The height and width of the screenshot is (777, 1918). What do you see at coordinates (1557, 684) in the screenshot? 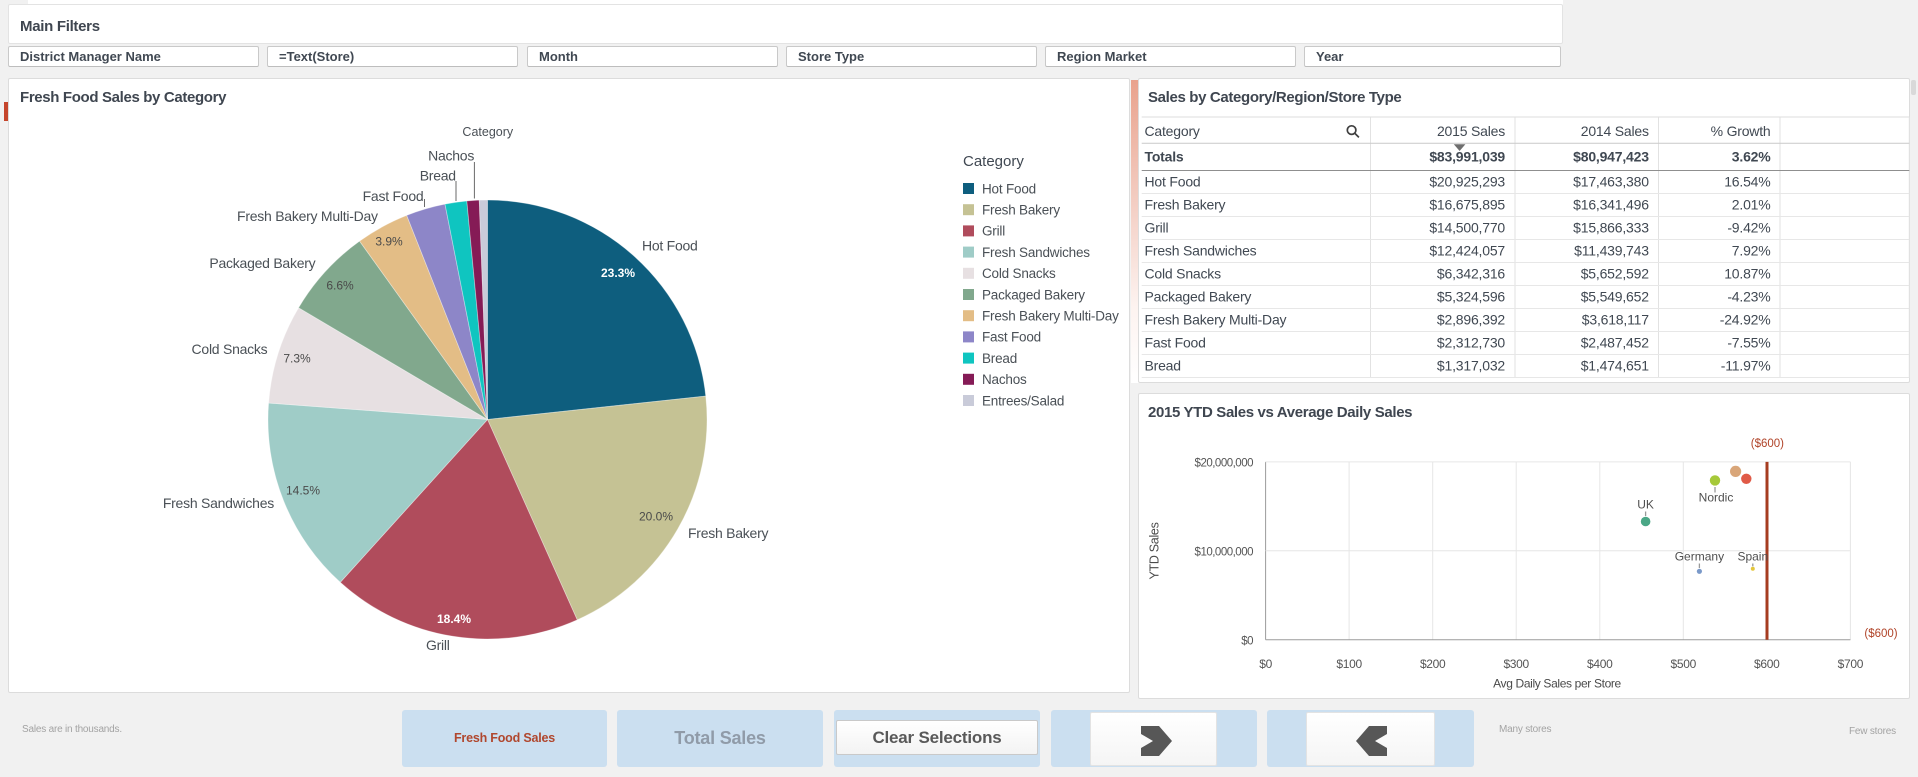
I see `svg-text: Avg Daily Sales per Store` at bounding box center [1557, 684].